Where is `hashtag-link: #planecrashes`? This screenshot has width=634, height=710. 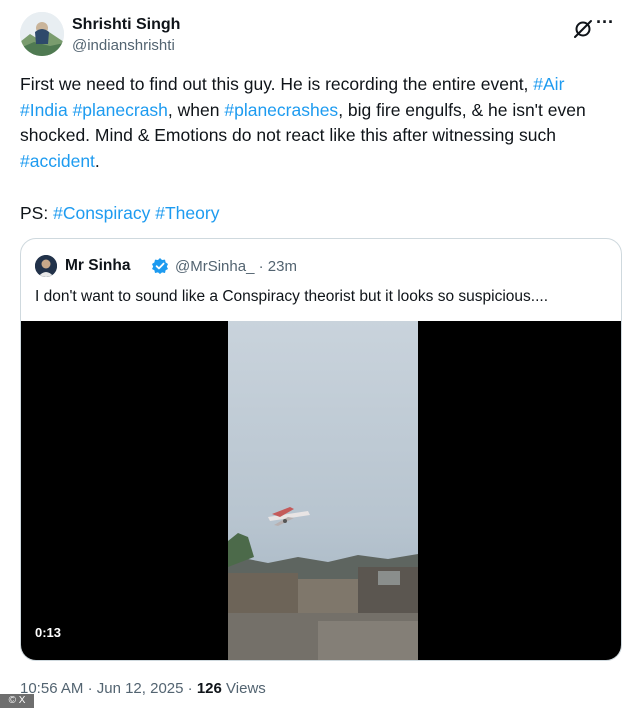
hashtag-link: #planecrashes is located at coordinates (281, 110).